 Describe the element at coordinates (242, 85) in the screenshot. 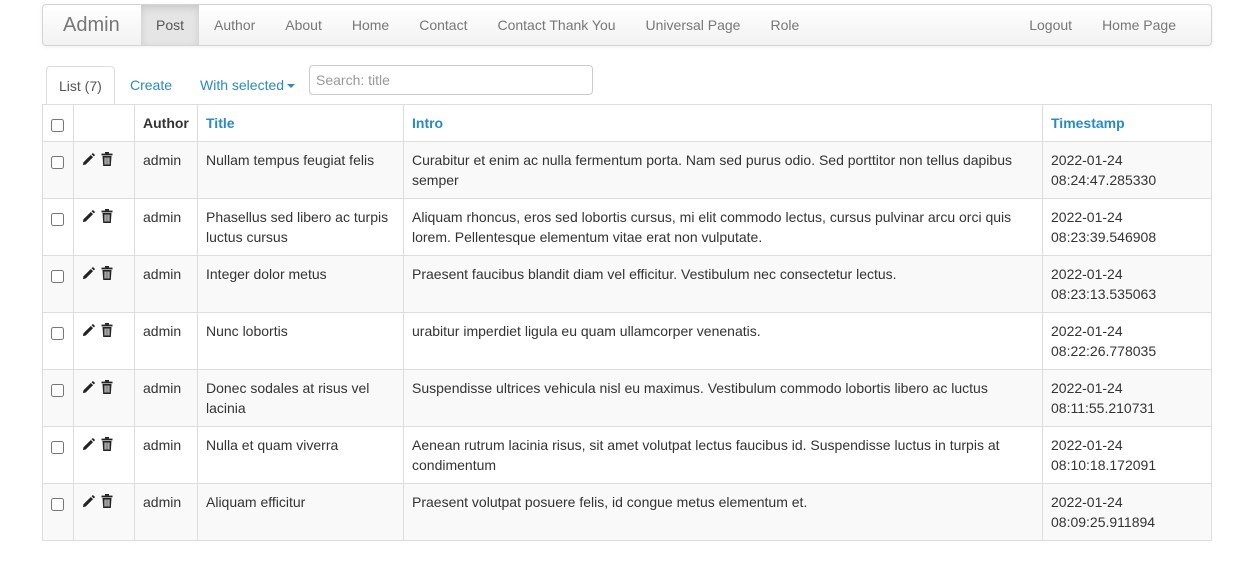

I see `with-selected-label: With selected` at that location.